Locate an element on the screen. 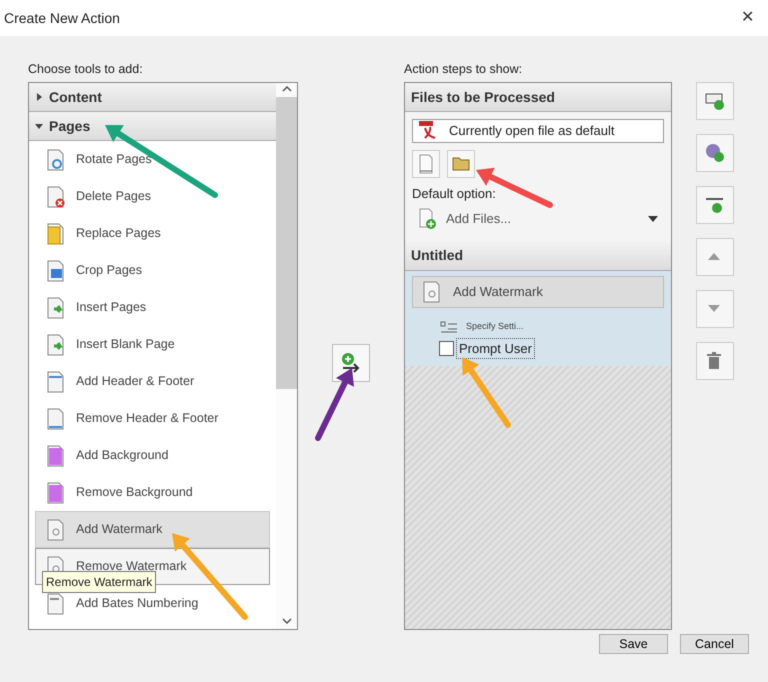 Image resolution: width=768 pixels, height=682 pixels. field-label: Default option: is located at coordinates (454, 194).